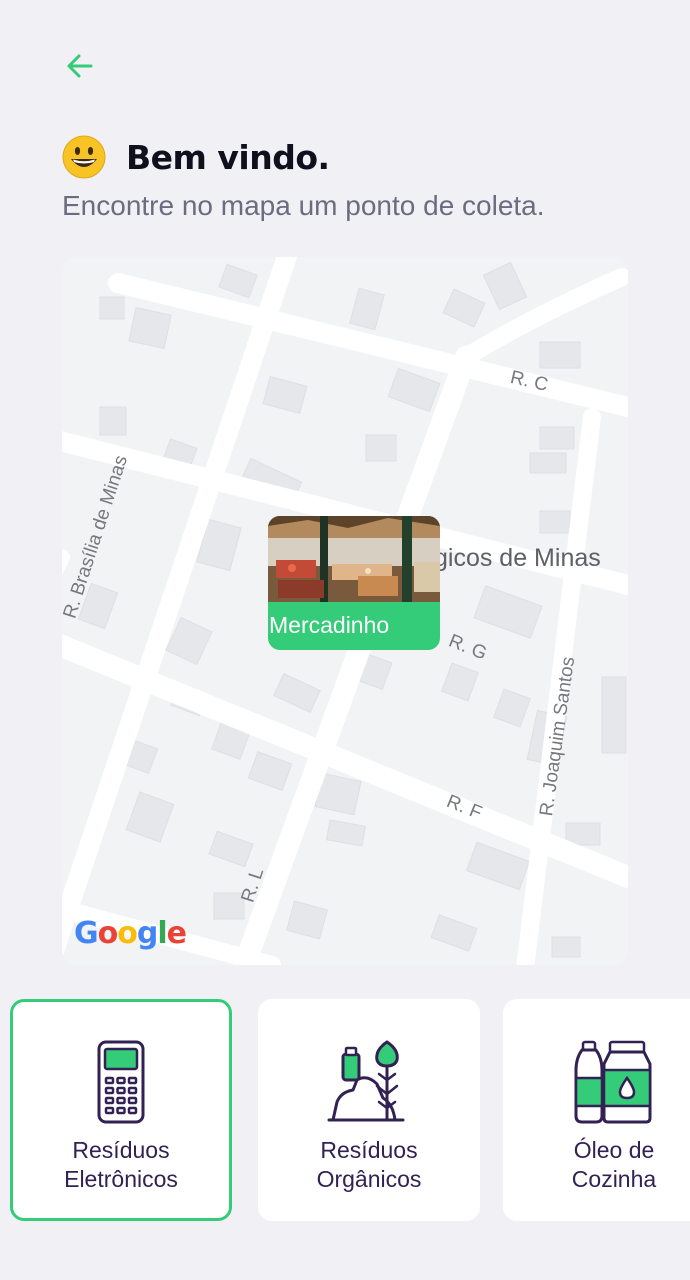 The width and height of the screenshot is (690, 1280). I want to click on page-subtitle: Encontre no mapa um ponto de coleta., so click(303, 205).